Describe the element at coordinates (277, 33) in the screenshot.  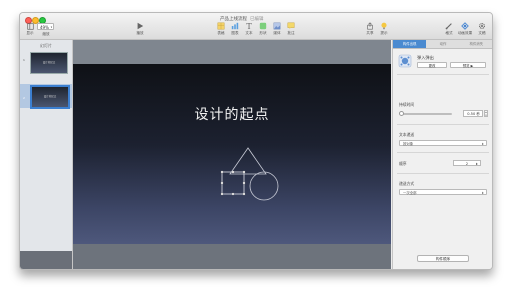
I see `media-label: 媒体` at that location.